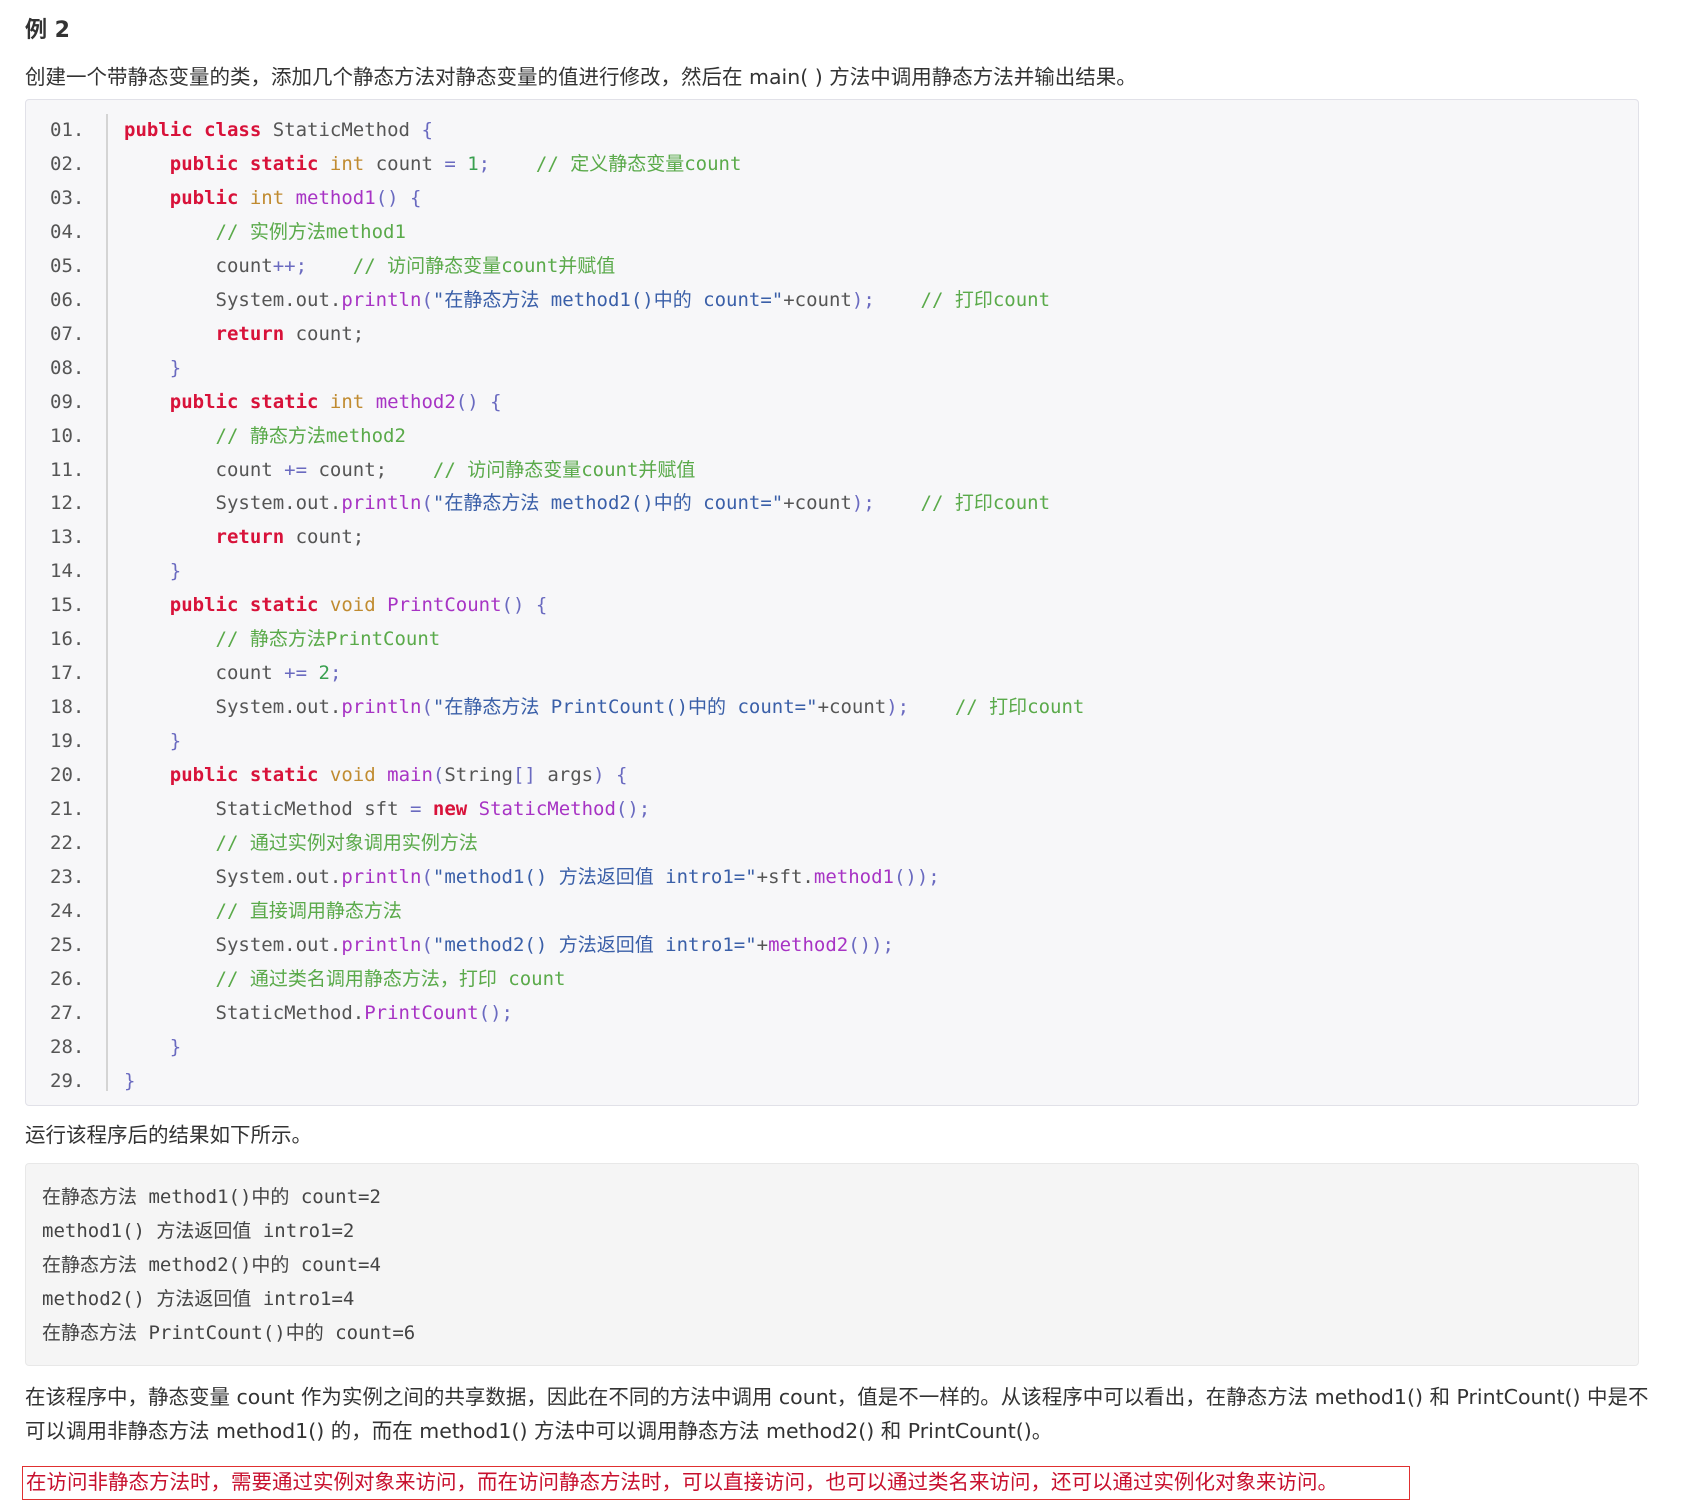 Image resolution: width=1689 pixels, height=1502 pixels. Describe the element at coordinates (346, 842) in the screenshot. I see `code-token: // 通过实例对象调用实例方法` at that location.